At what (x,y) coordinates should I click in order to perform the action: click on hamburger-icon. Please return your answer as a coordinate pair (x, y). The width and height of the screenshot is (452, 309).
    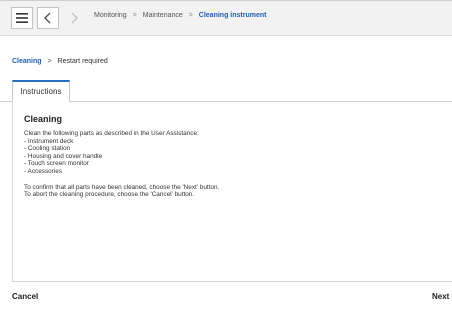
    Looking at the image, I should click on (22, 18).